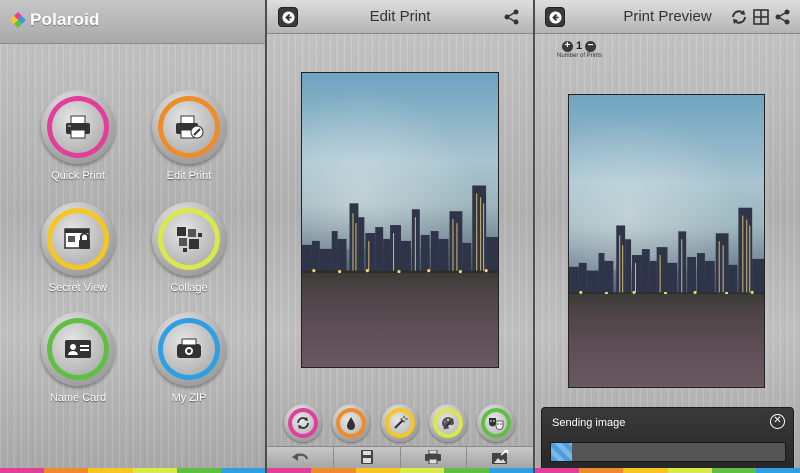  Describe the element at coordinates (78, 127) in the screenshot. I see `printer-icon` at that location.